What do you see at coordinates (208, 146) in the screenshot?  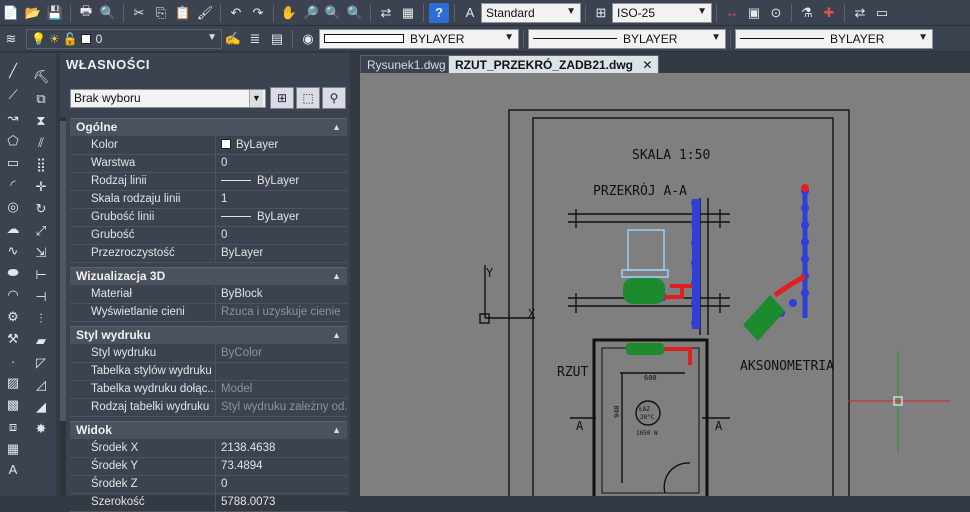 I see `property-row: Kolor ByLayer` at bounding box center [208, 146].